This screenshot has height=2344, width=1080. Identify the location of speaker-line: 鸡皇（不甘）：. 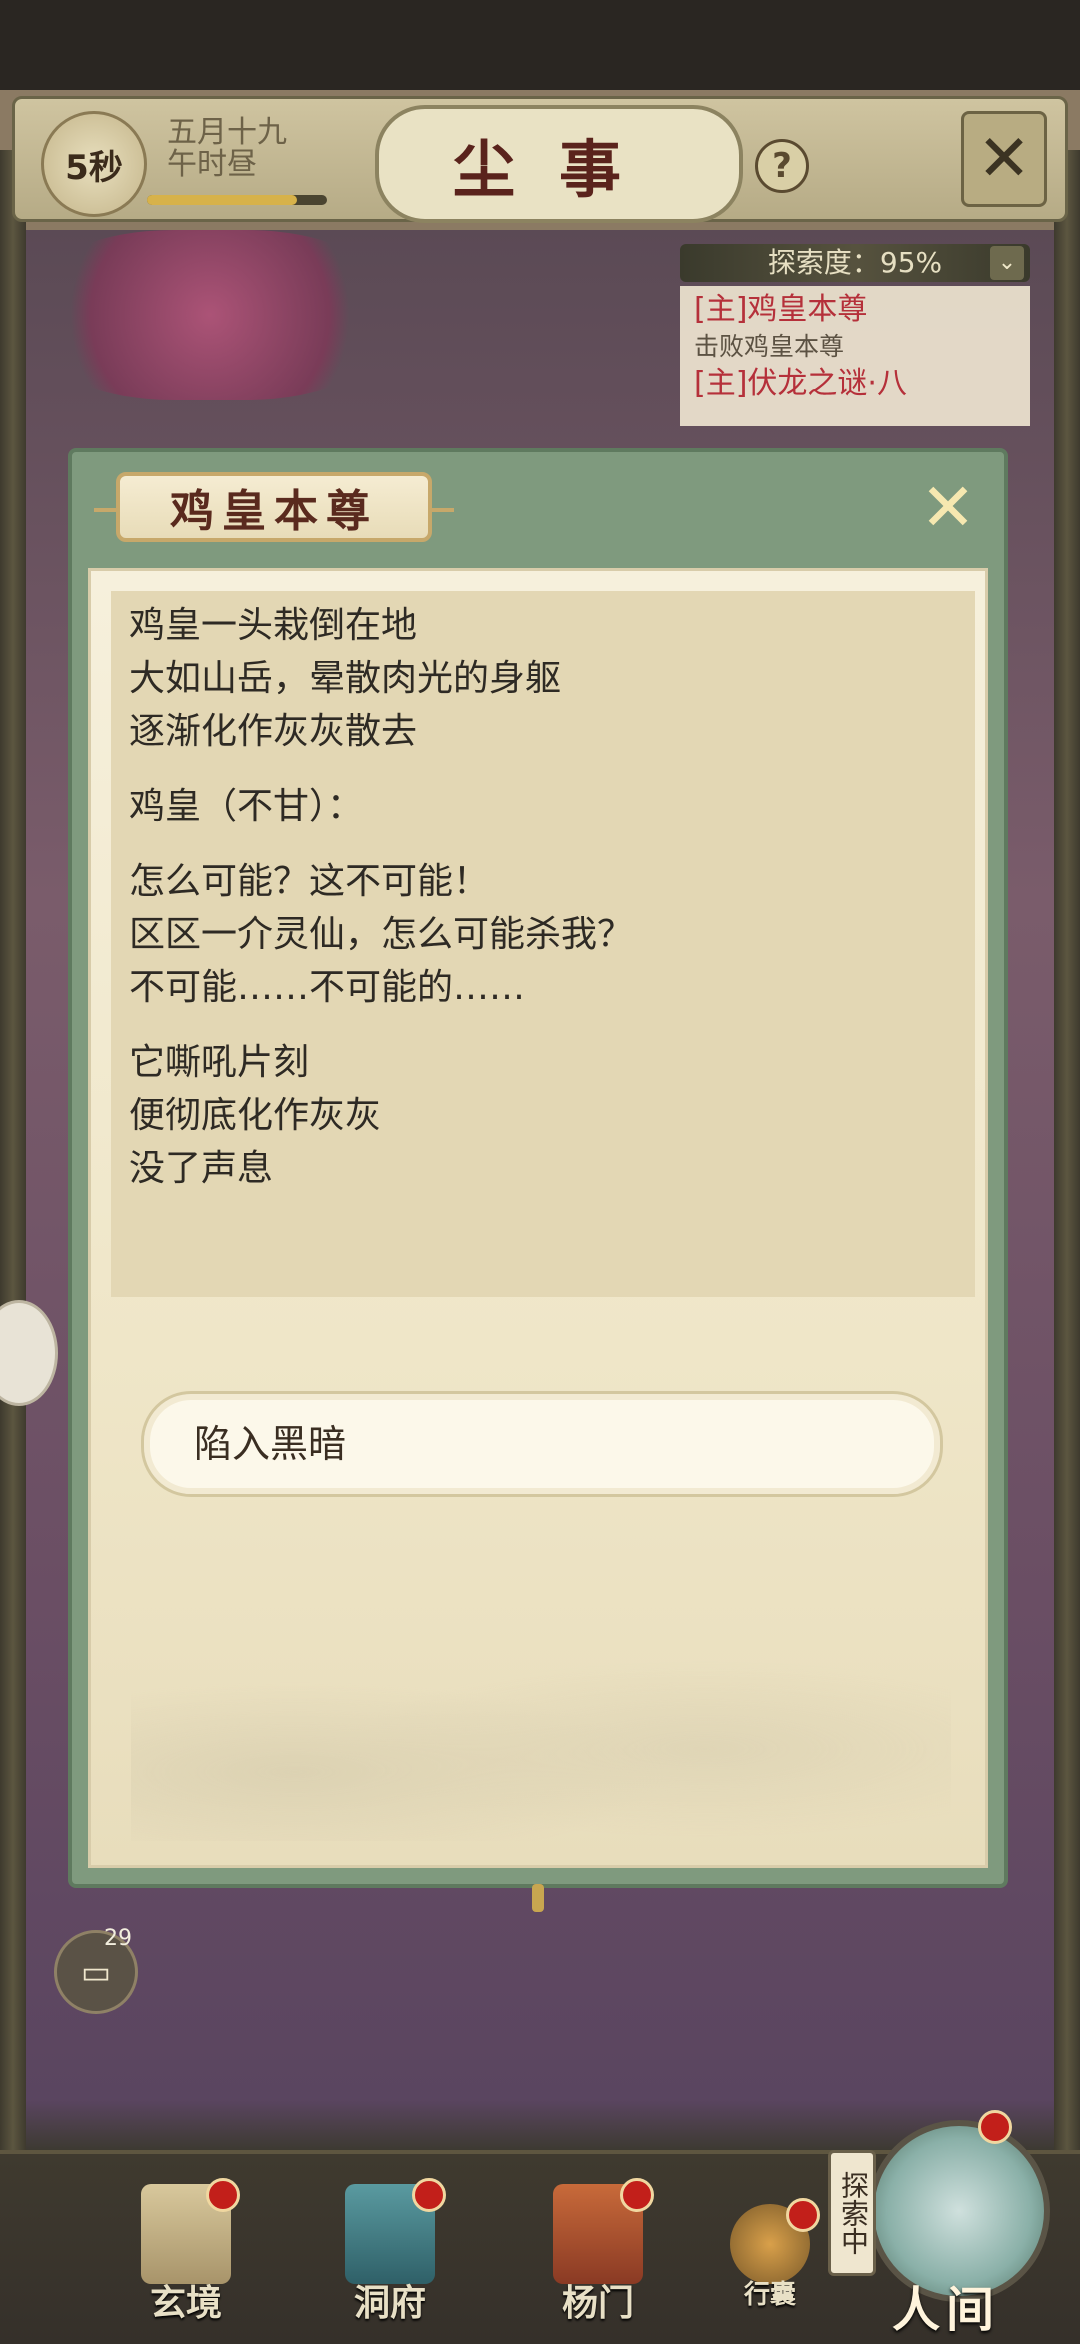
(246, 806).